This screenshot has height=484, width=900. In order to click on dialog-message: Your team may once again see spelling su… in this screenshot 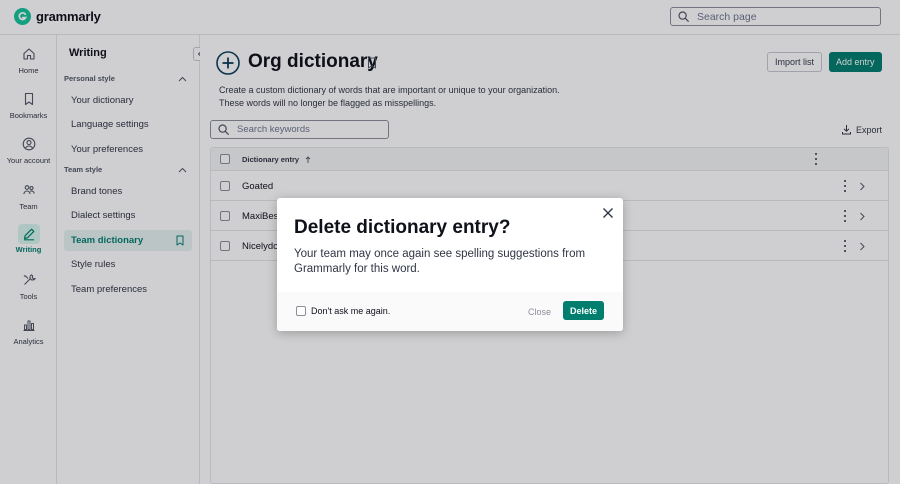, I will do `click(440, 261)`.